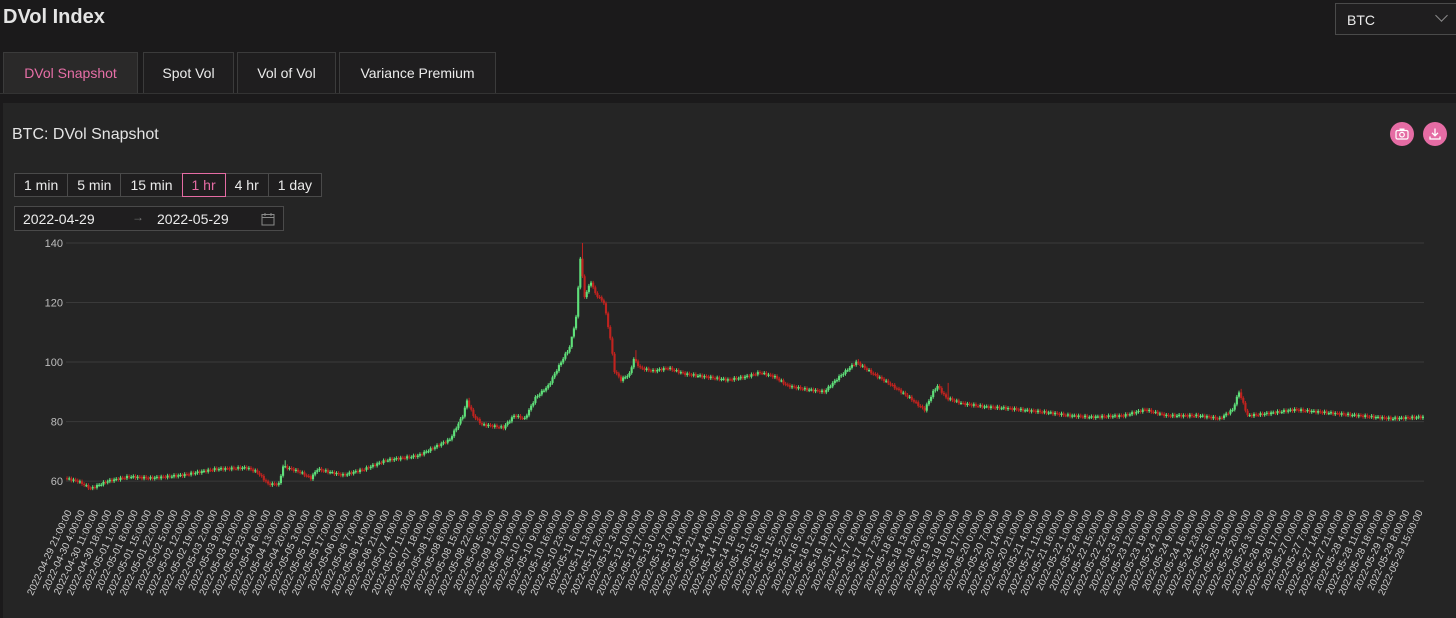 This screenshot has height=618, width=1456. What do you see at coordinates (203, 185) in the screenshot?
I see `interval-1-hr: 1 hr` at bounding box center [203, 185].